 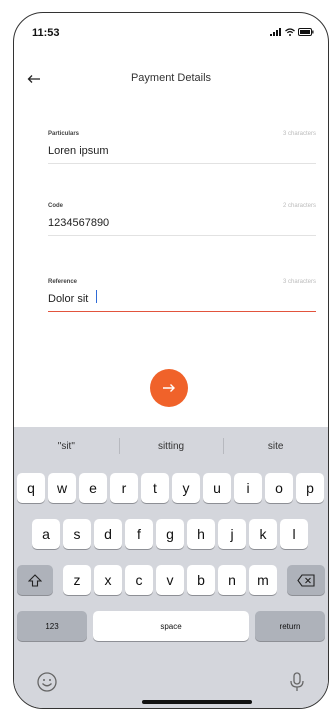 I want to click on key-d: d, so click(x=108, y=534).